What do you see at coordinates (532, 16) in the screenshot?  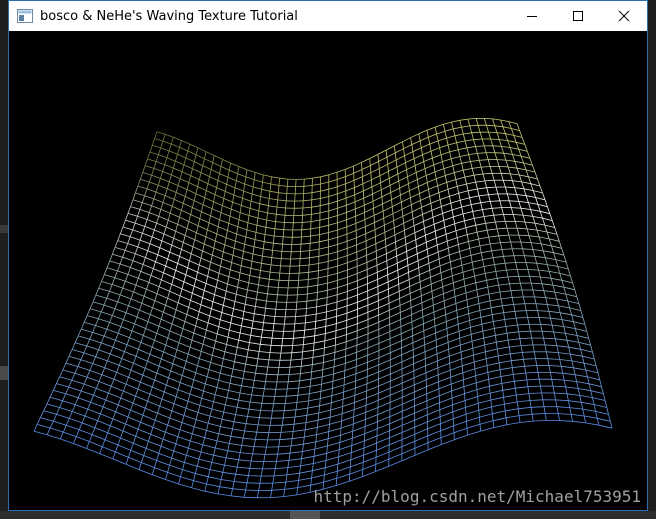 I see `minimize-button` at bounding box center [532, 16].